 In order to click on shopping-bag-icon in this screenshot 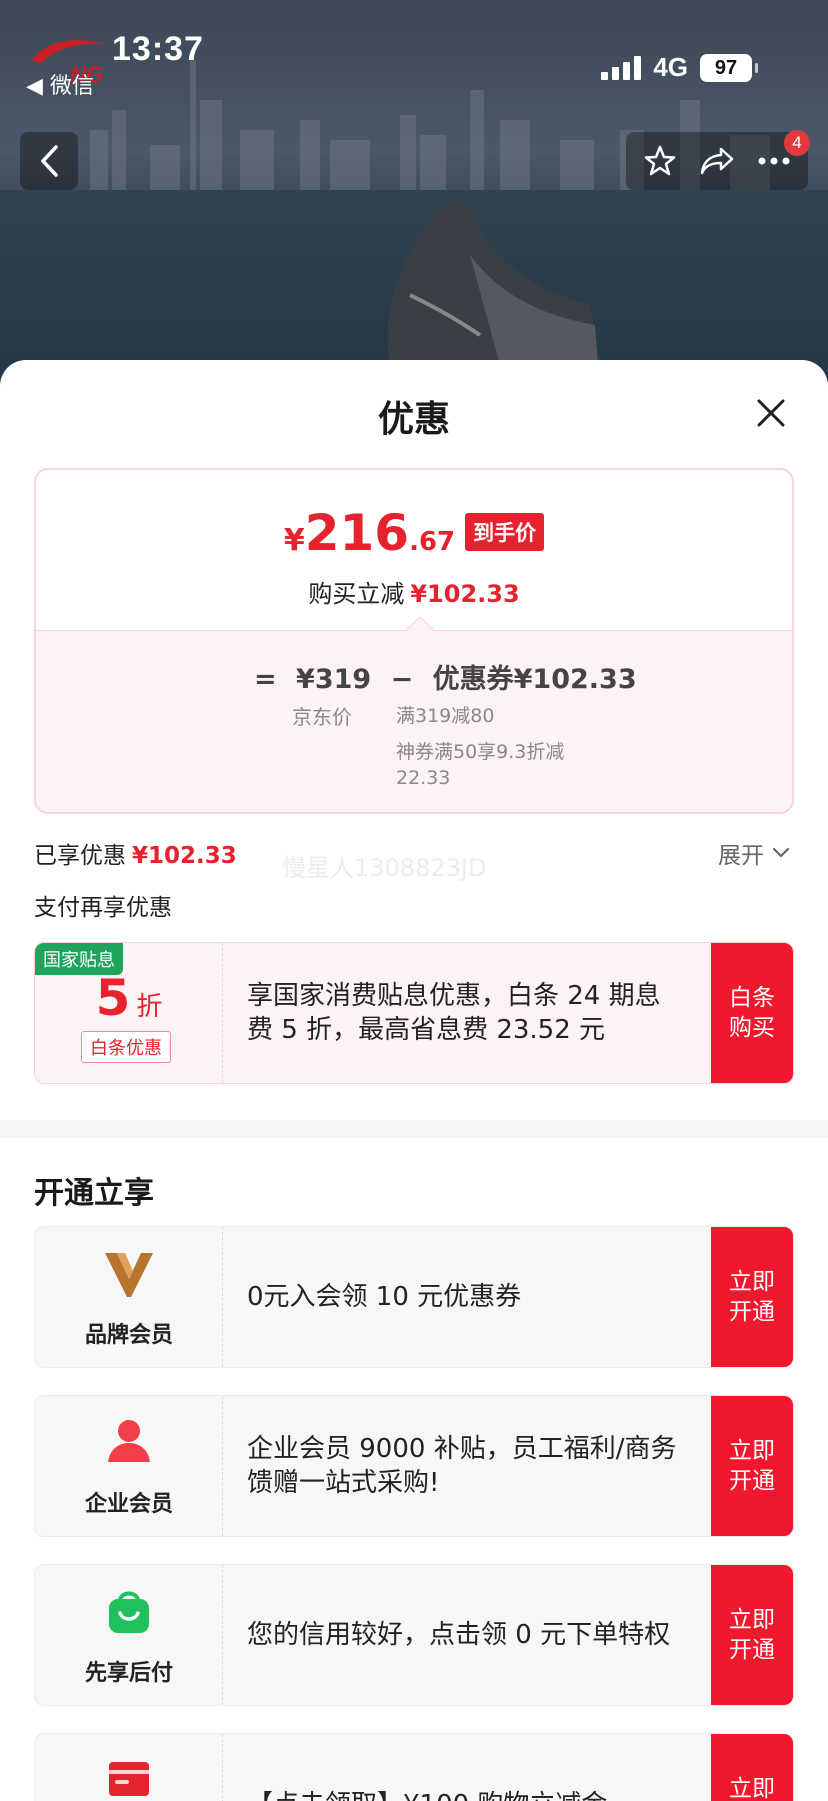, I will do `click(129, 1611)`.